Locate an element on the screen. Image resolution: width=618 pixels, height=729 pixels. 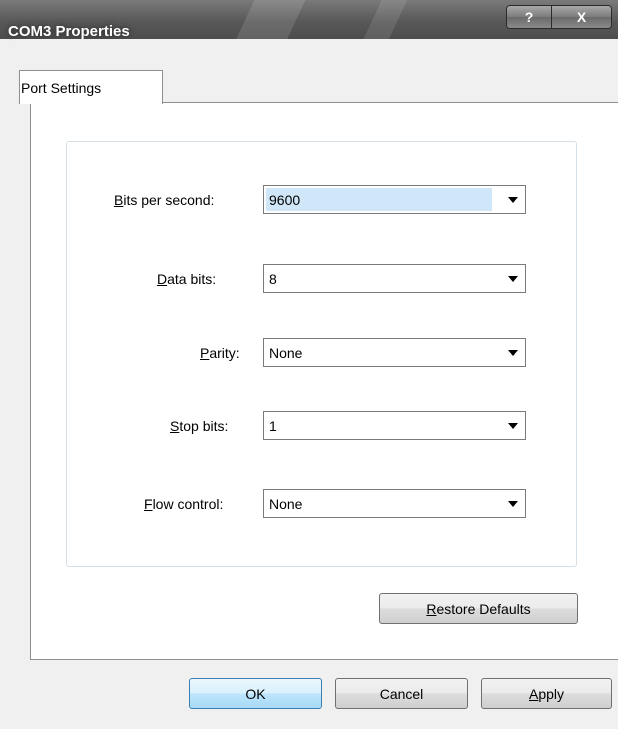
parity-label: Parity: is located at coordinates (220, 353).